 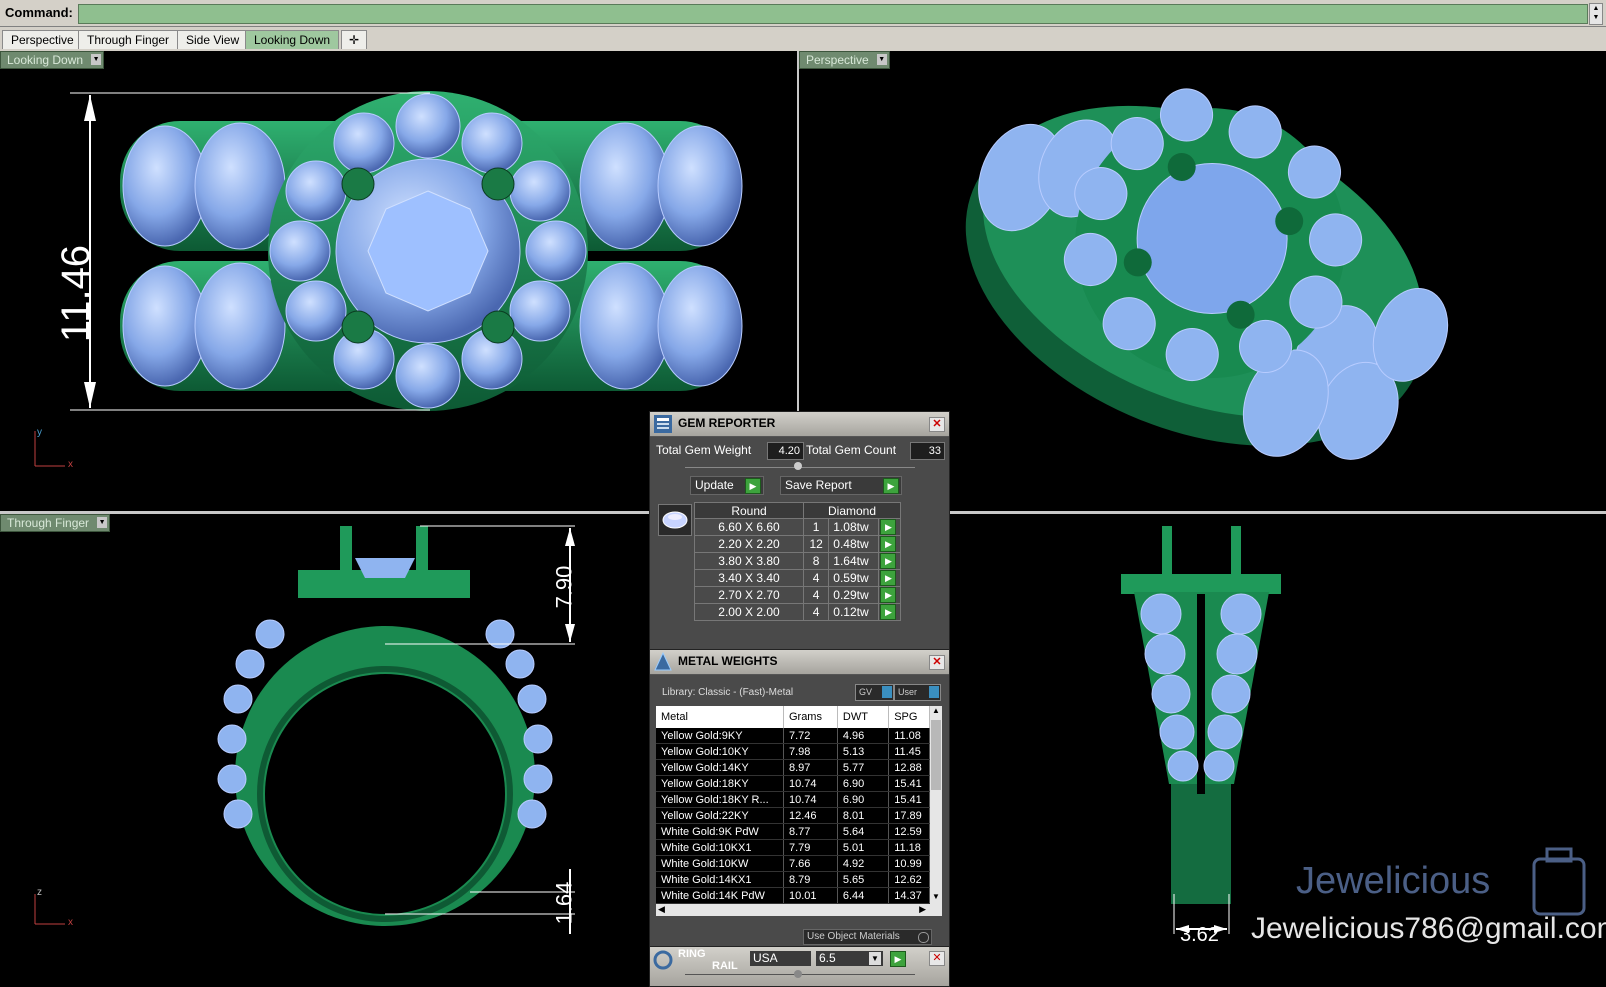 I want to click on metal-cone-icon, so click(x=663, y=661).